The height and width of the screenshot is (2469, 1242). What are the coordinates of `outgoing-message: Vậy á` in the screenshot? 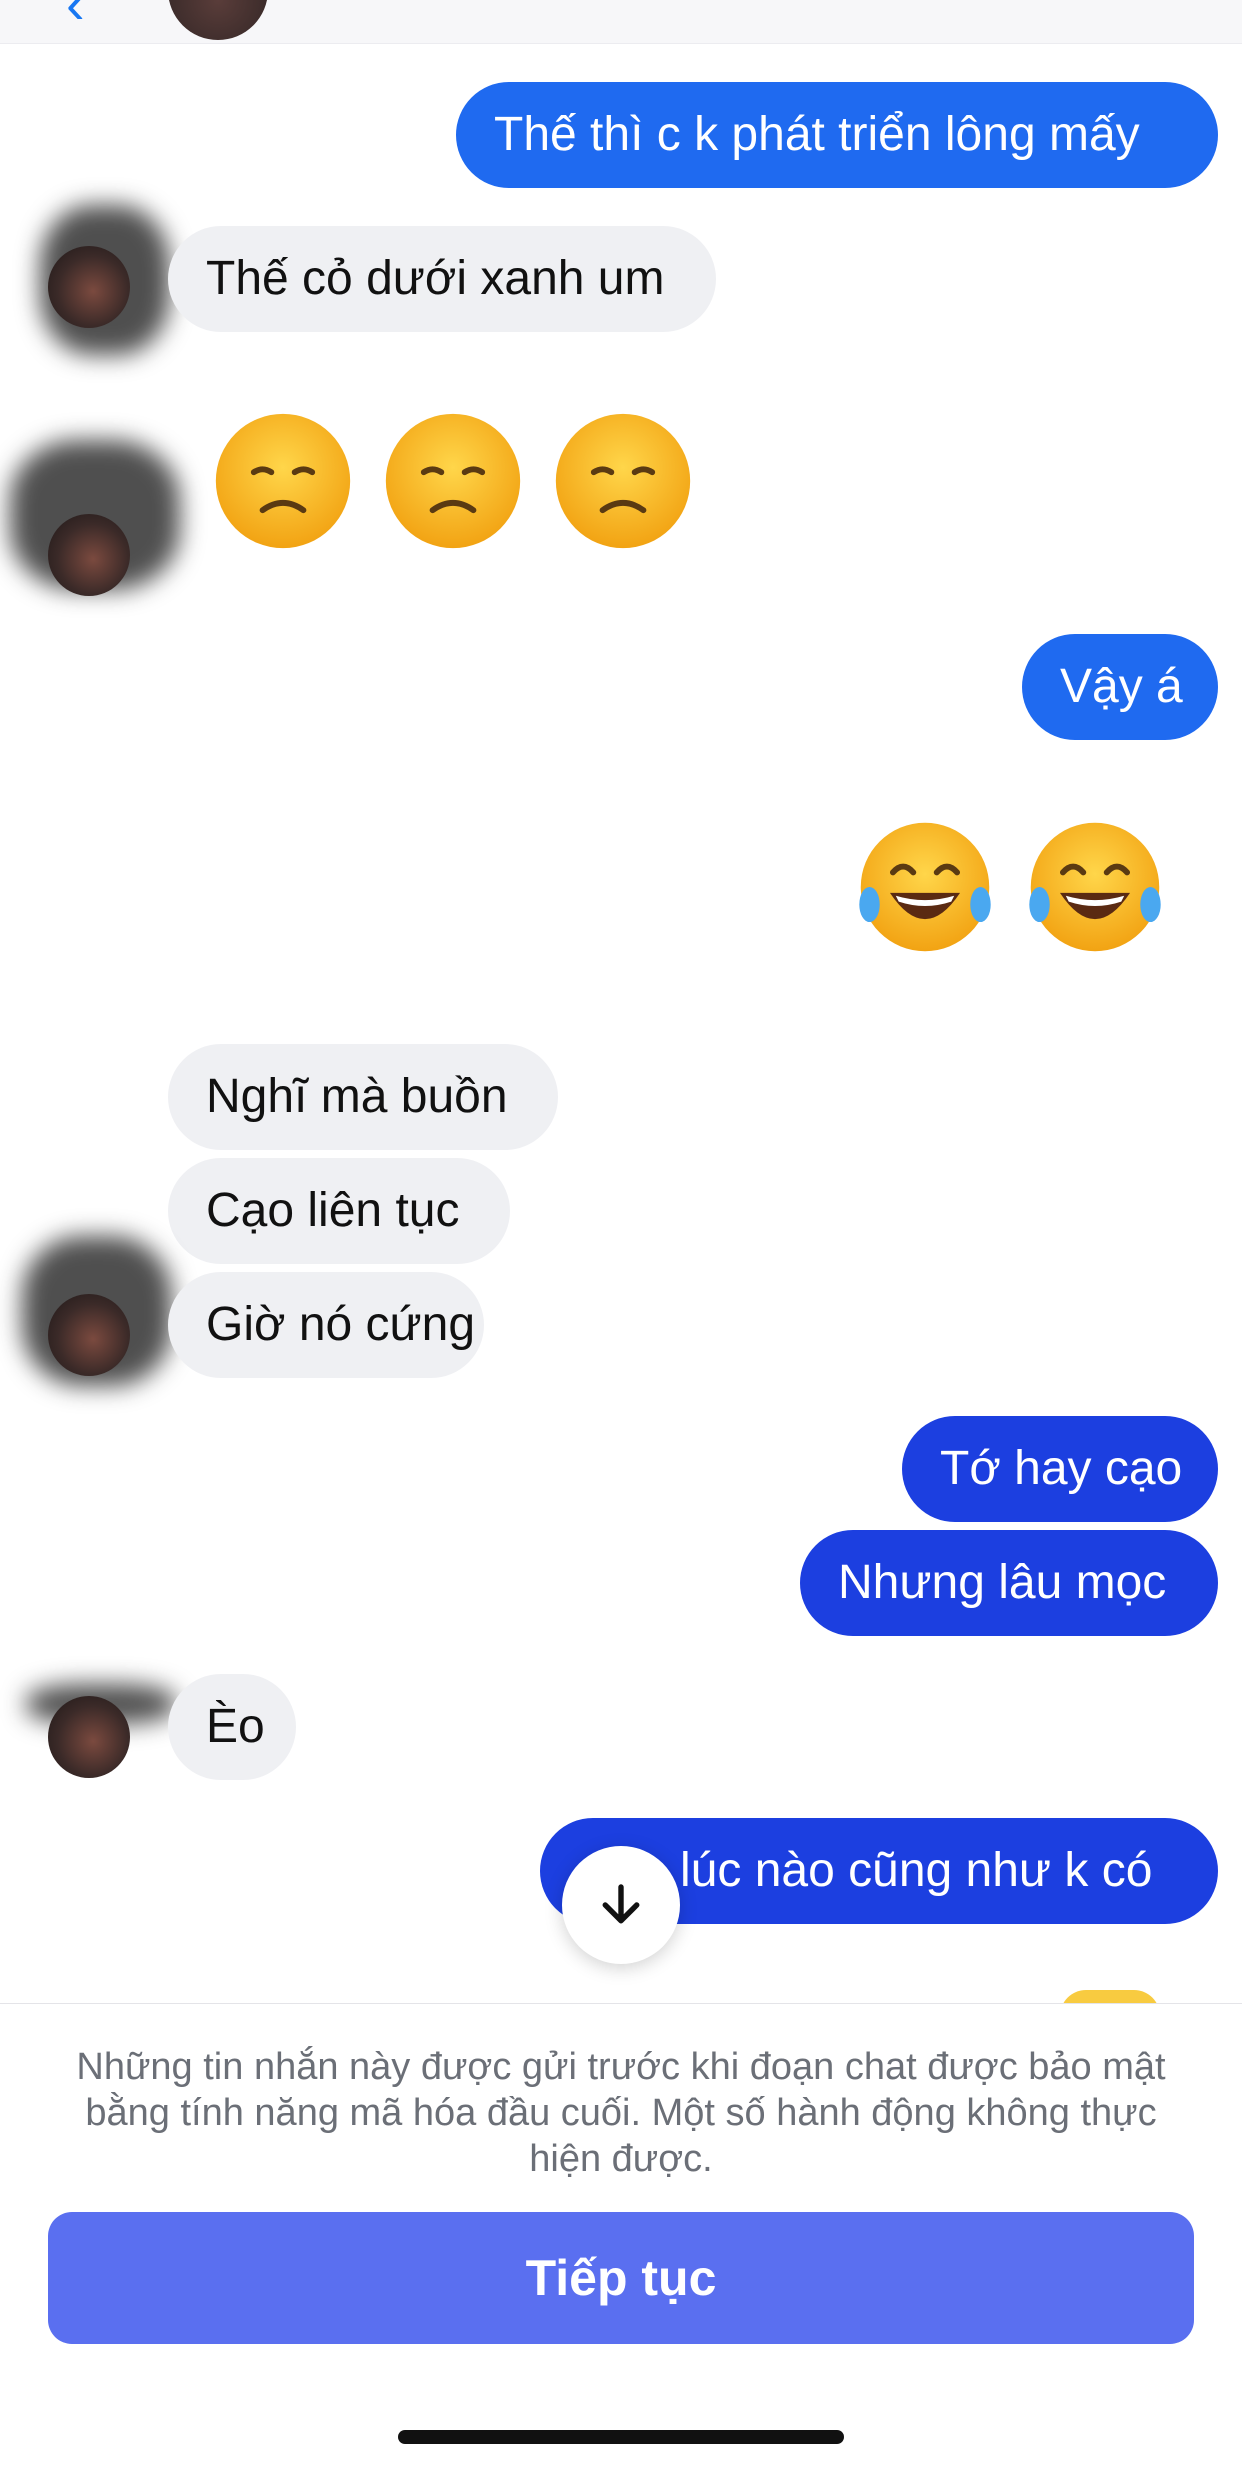 It's located at (1120, 687).